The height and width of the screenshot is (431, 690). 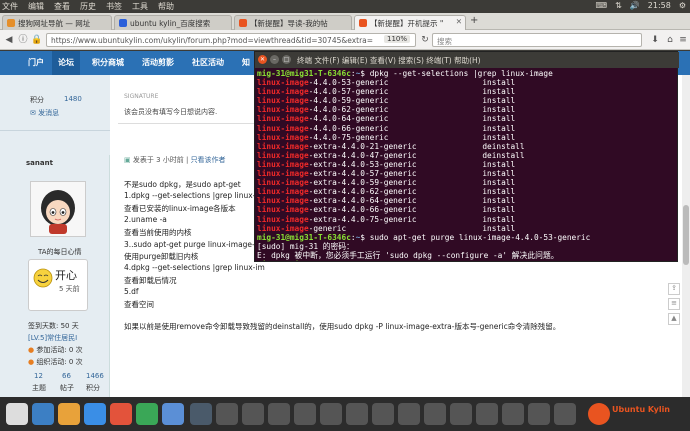 I want to click on info-icon: ⓘ, so click(x=23, y=40).